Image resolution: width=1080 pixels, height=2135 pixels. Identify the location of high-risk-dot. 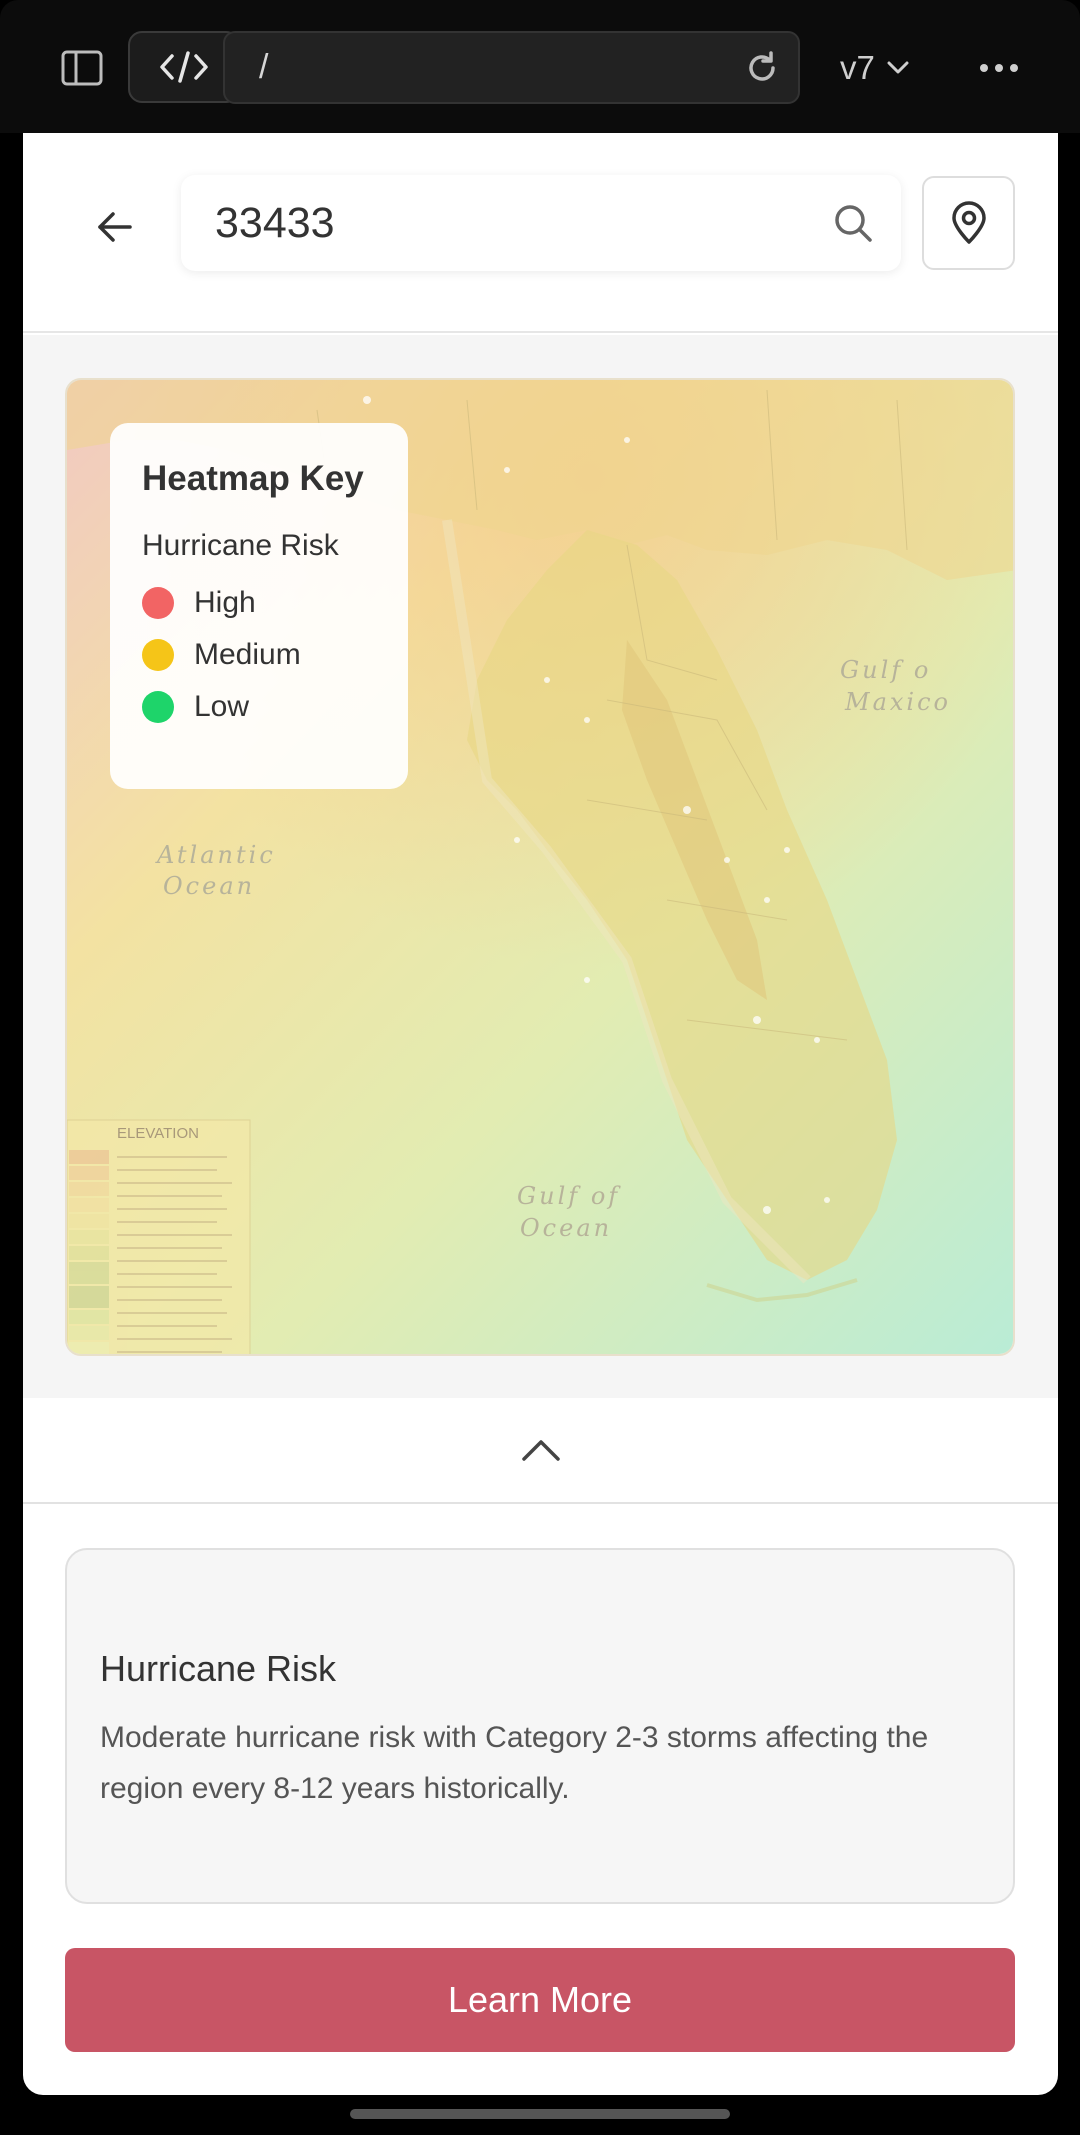
(158, 603).